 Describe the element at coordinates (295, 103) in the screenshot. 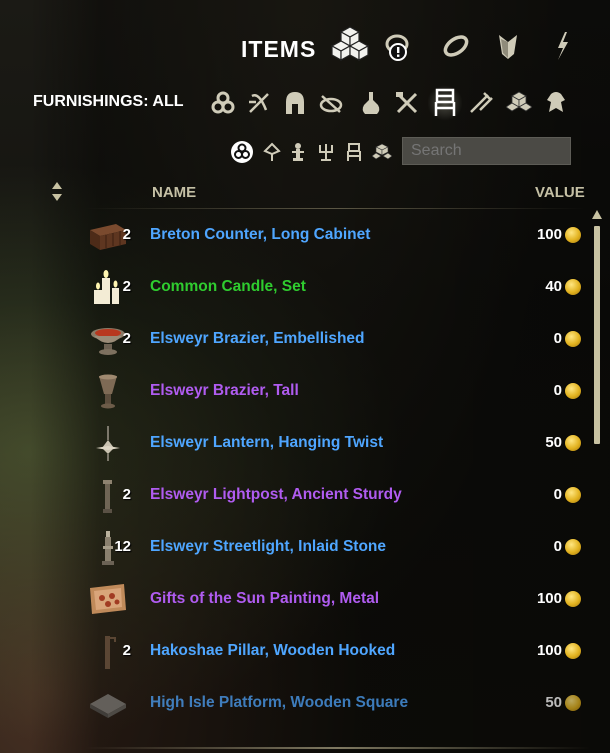

I see `helmet-icon` at that location.